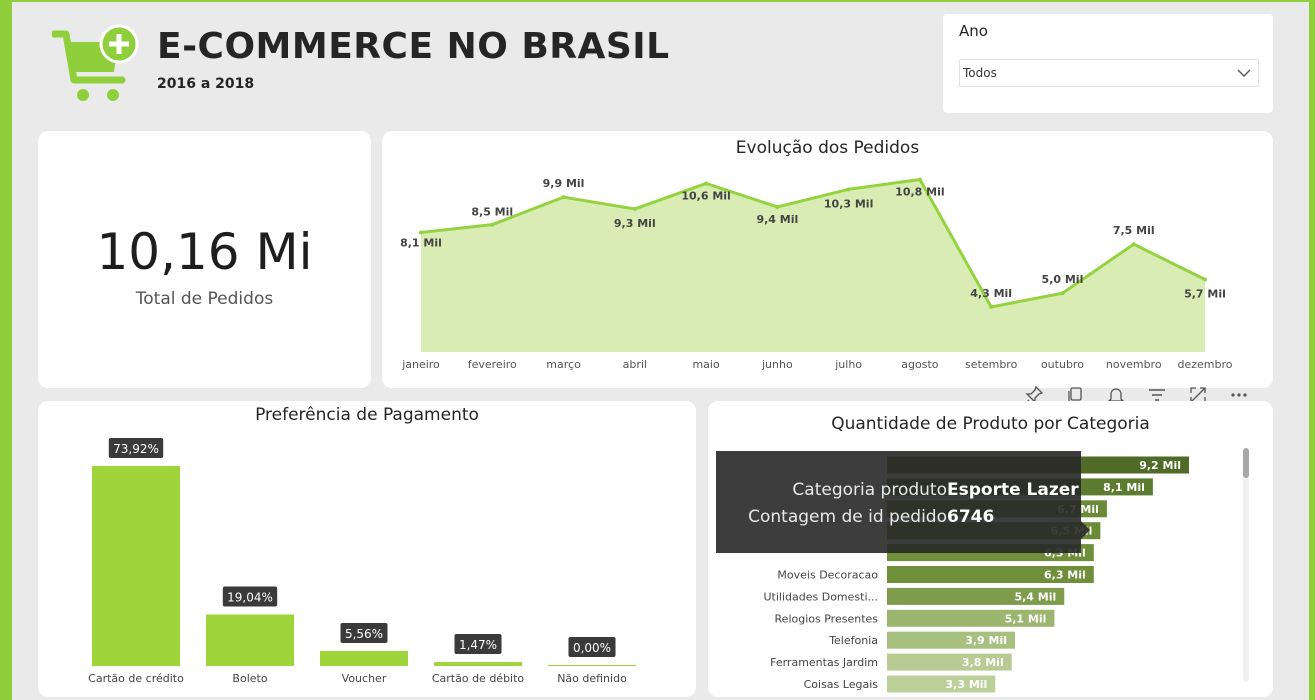 The image size is (1315, 700). What do you see at coordinates (204, 252) in the screenshot?
I see `total-orders-value: 10,16 Mi` at bounding box center [204, 252].